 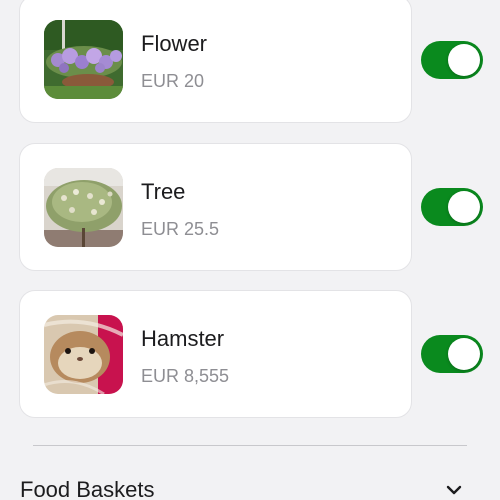 What do you see at coordinates (250, 445) in the screenshot?
I see `section-divider` at bounding box center [250, 445].